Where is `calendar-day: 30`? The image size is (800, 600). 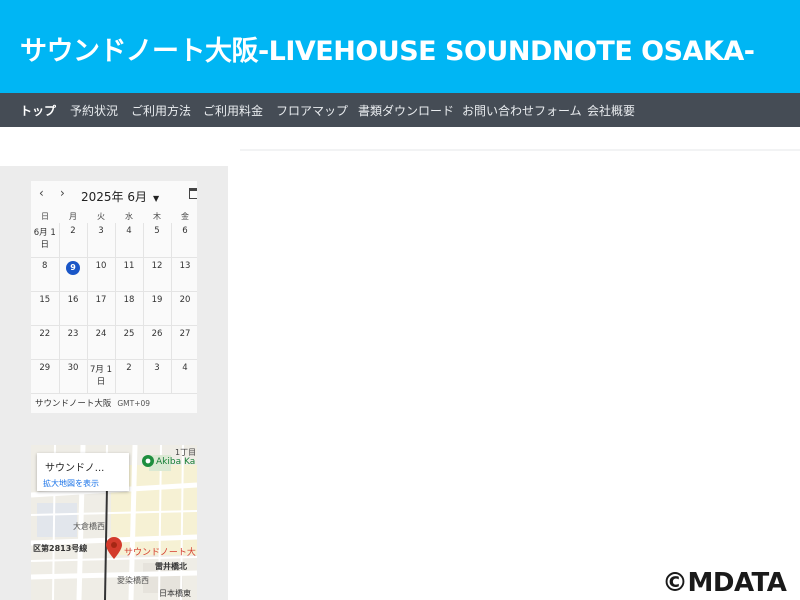
calendar-day: 30 is located at coordinates (73, 376).